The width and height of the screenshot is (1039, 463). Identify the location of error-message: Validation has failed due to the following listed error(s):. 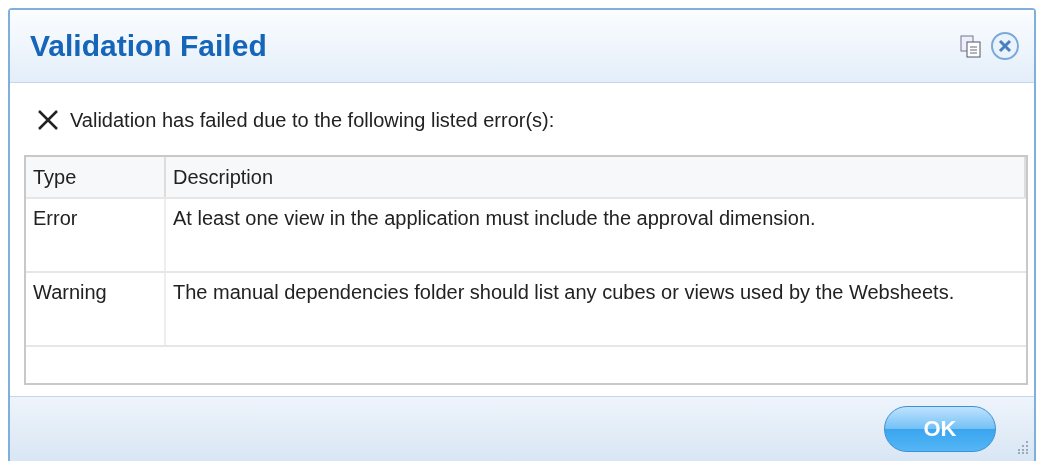
(312, 120).